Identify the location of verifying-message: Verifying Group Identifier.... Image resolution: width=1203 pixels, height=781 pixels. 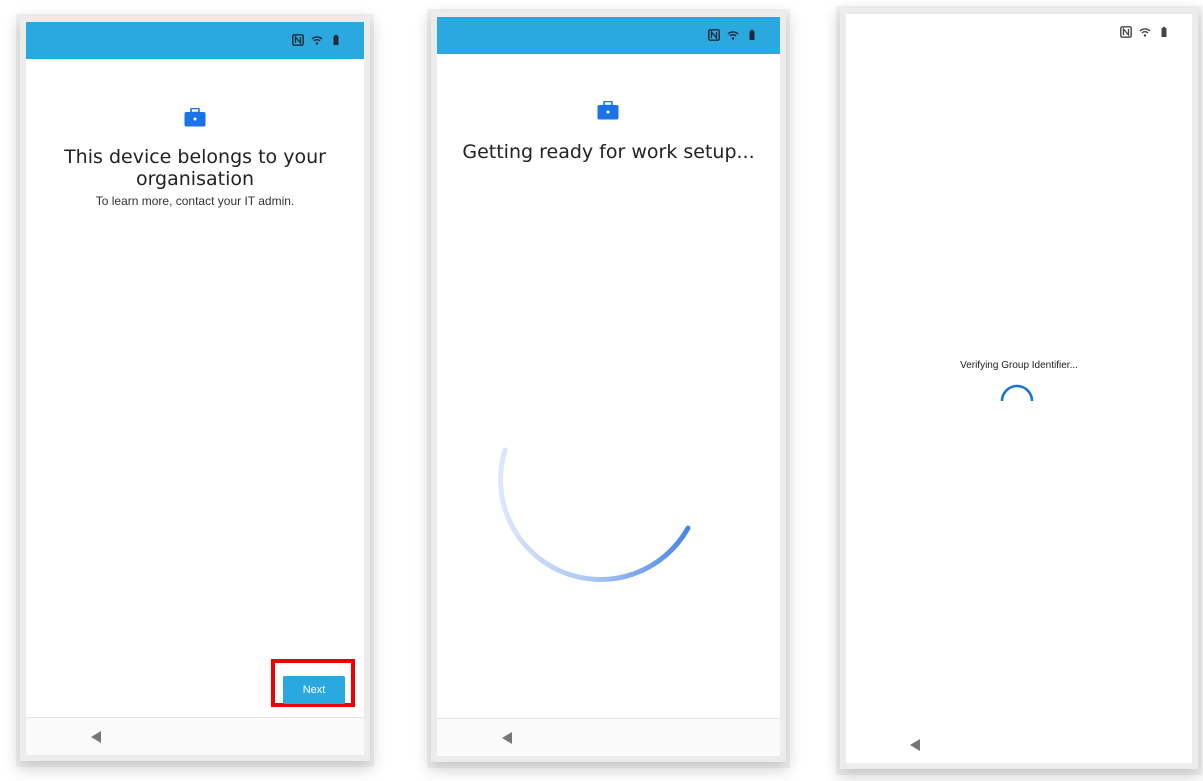
(1019, 365).